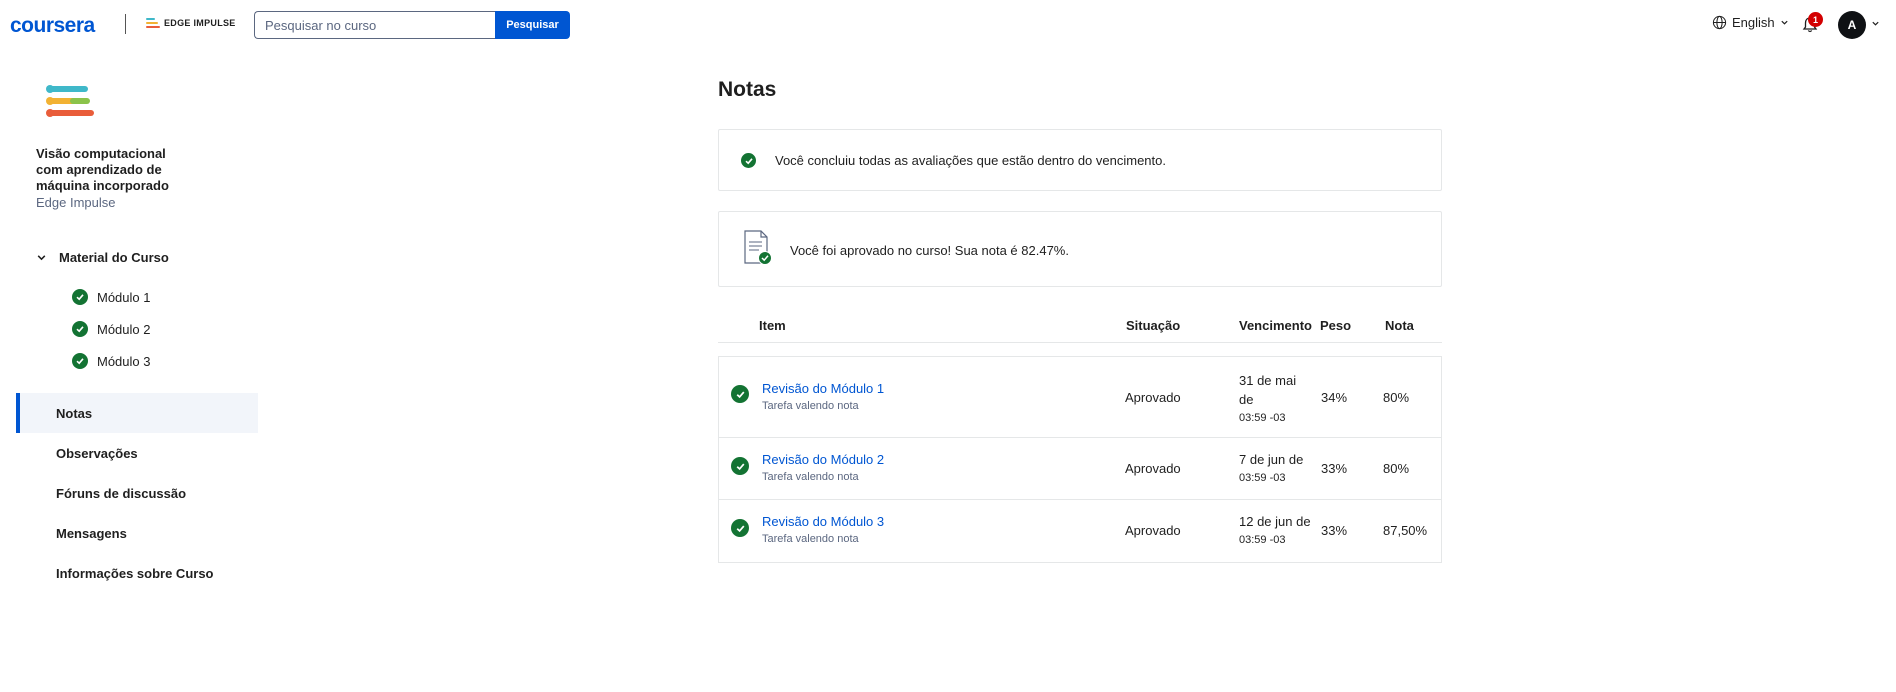 The image size is (1896, 692). I want to click on course-material-label: Material do Curso, so click(114, 257).